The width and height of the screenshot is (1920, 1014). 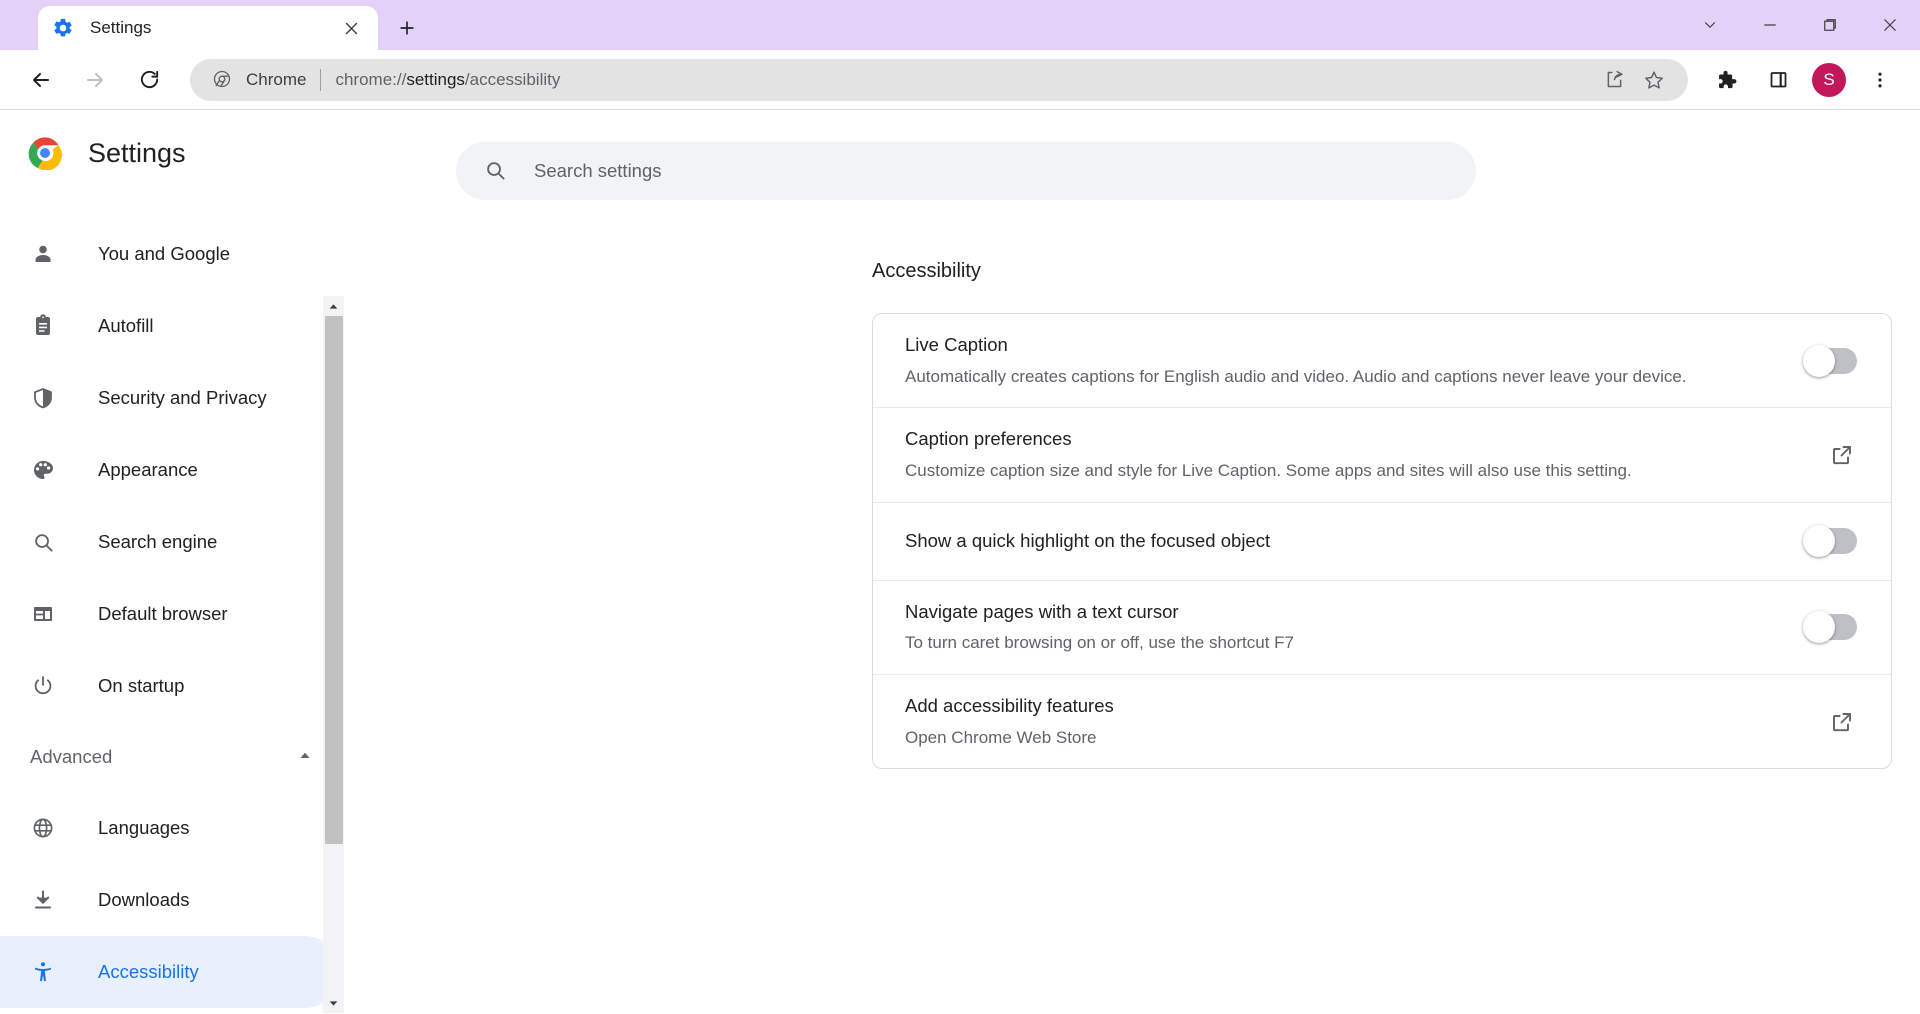 What do you see at coordinates (1890, 25) in the screenshot?
I see `window-close-icon` at bounding box center [1890, 25].